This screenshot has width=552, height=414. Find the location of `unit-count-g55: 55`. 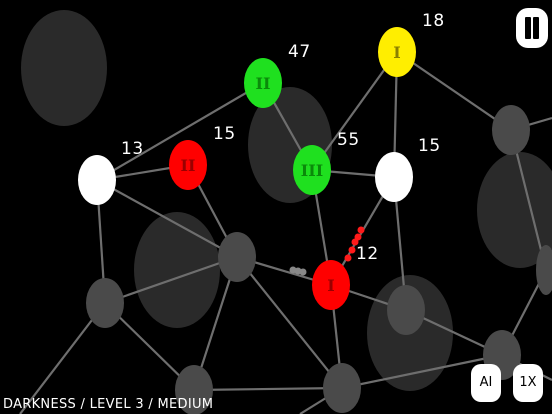

unit-count-g55: 55 is located at coordinates (348, 140).